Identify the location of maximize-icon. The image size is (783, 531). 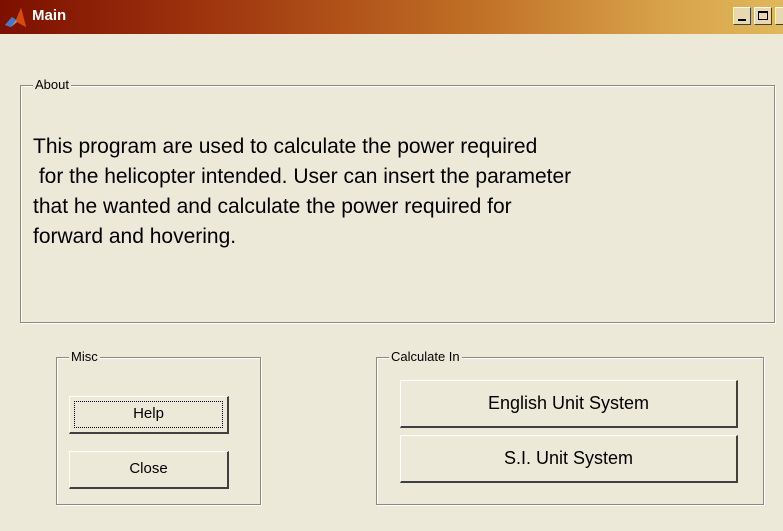
(763, 15).